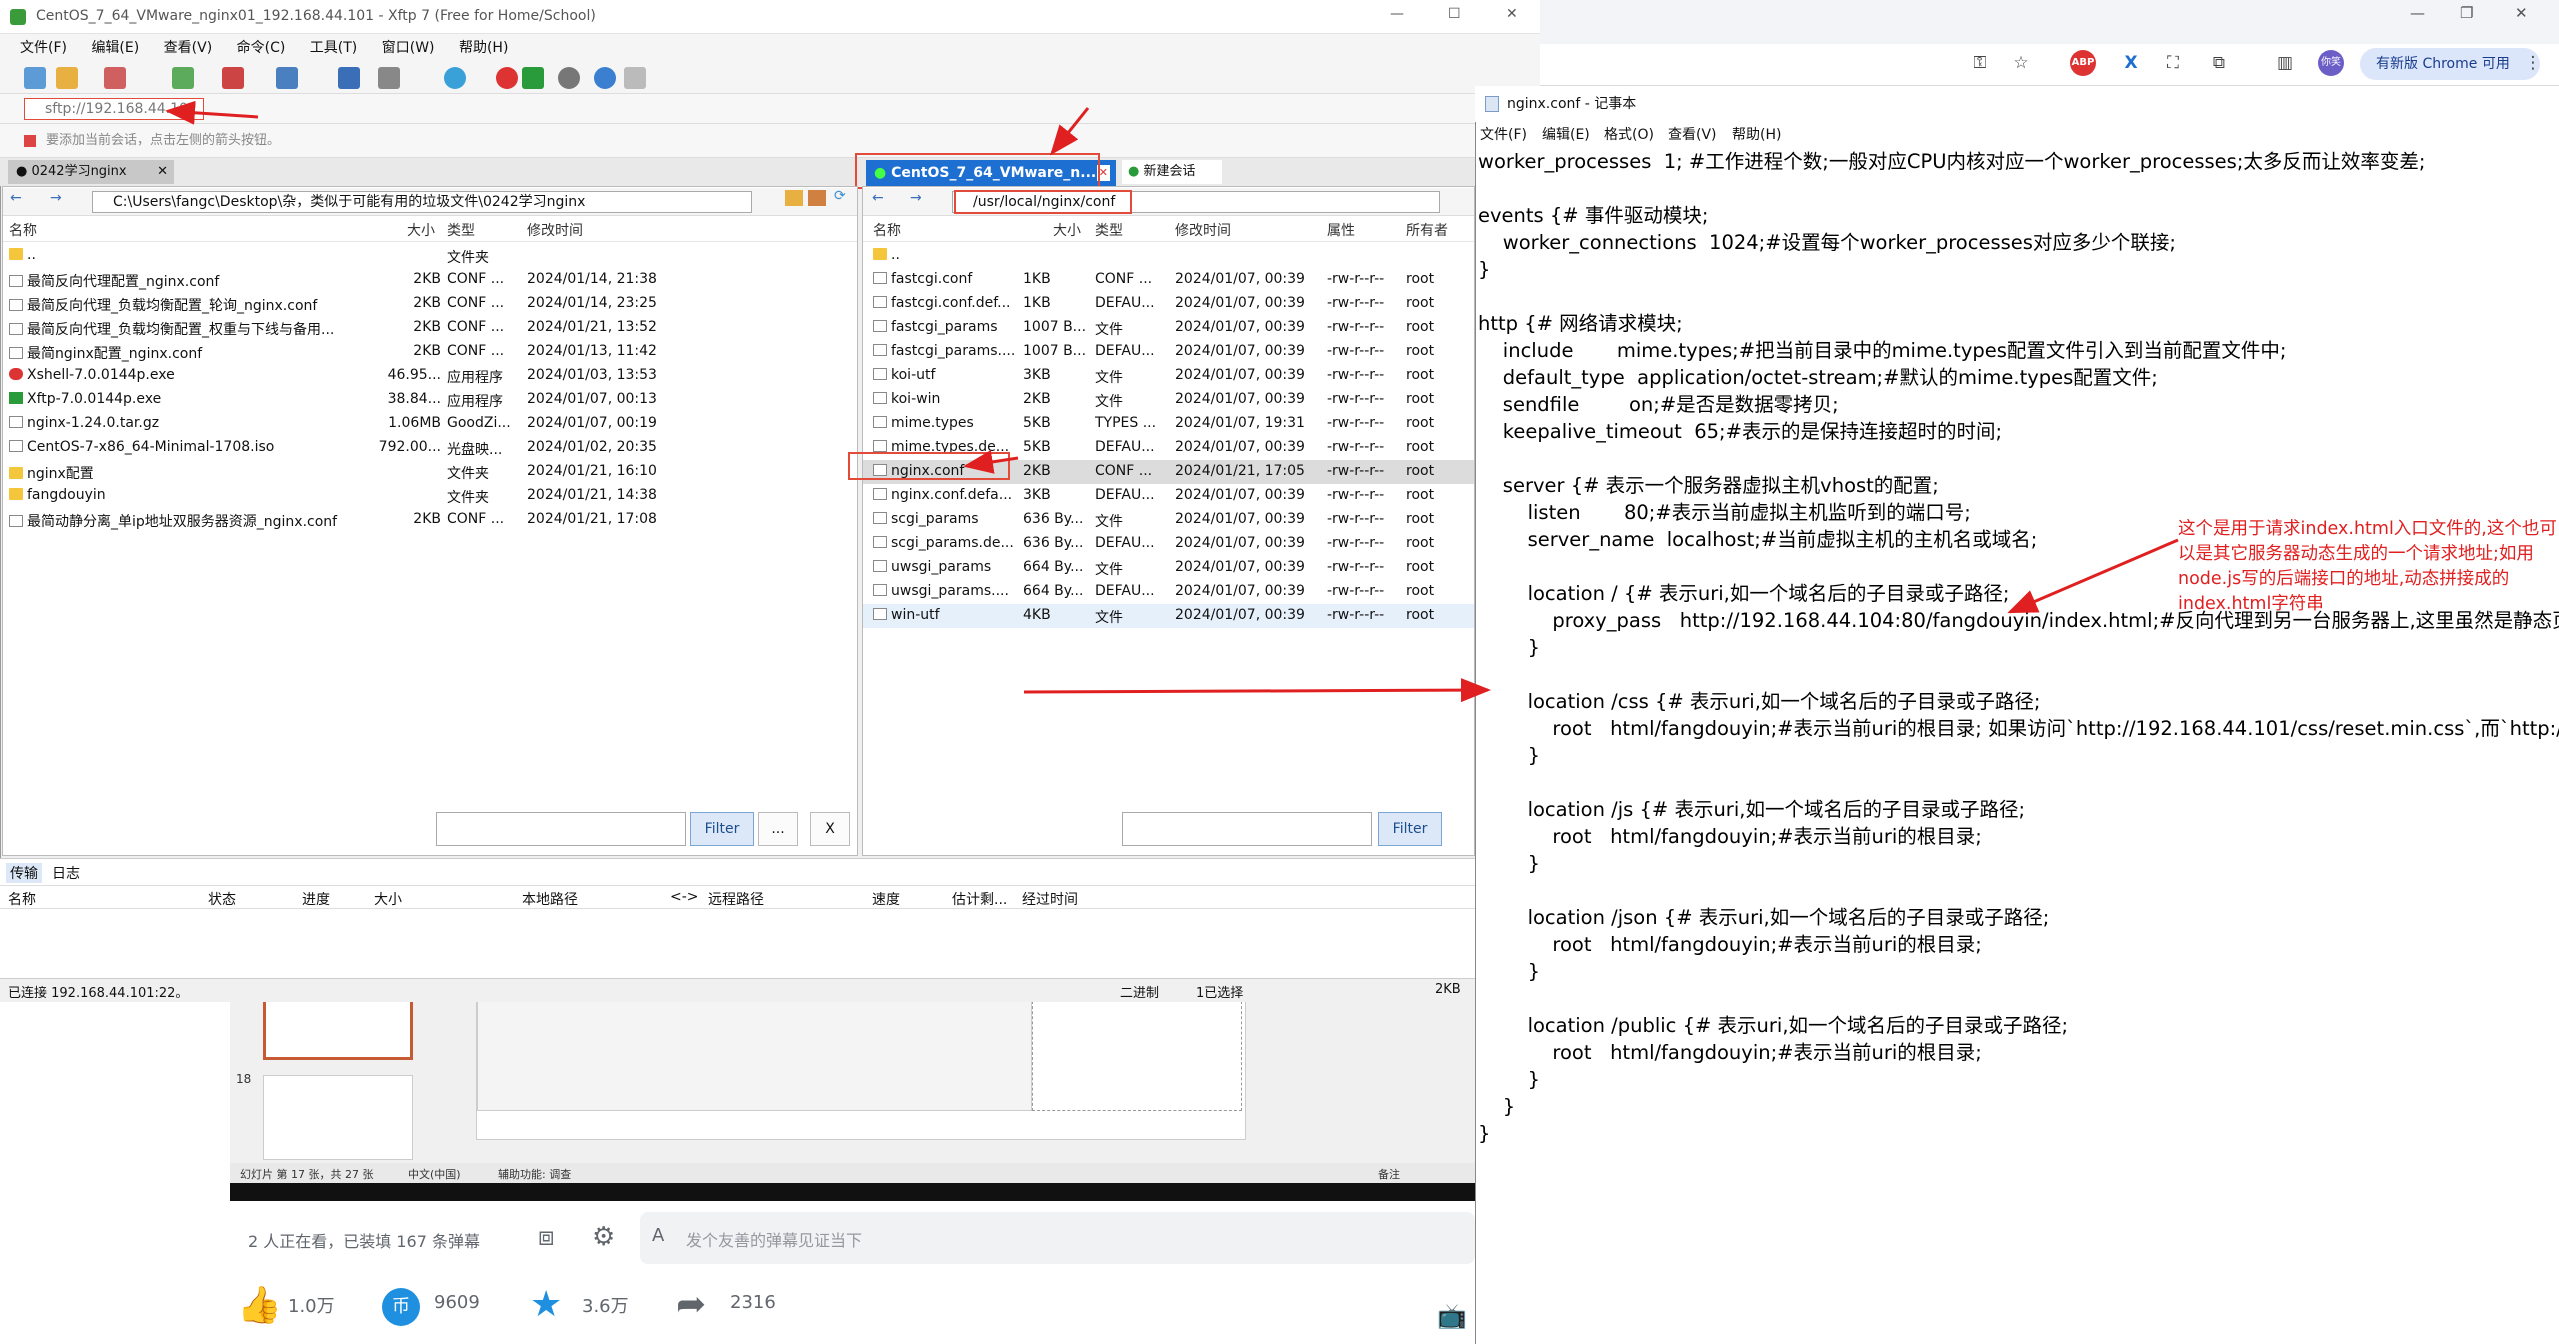  I want to click on ppt-thumbnail, so click(338, 1117).